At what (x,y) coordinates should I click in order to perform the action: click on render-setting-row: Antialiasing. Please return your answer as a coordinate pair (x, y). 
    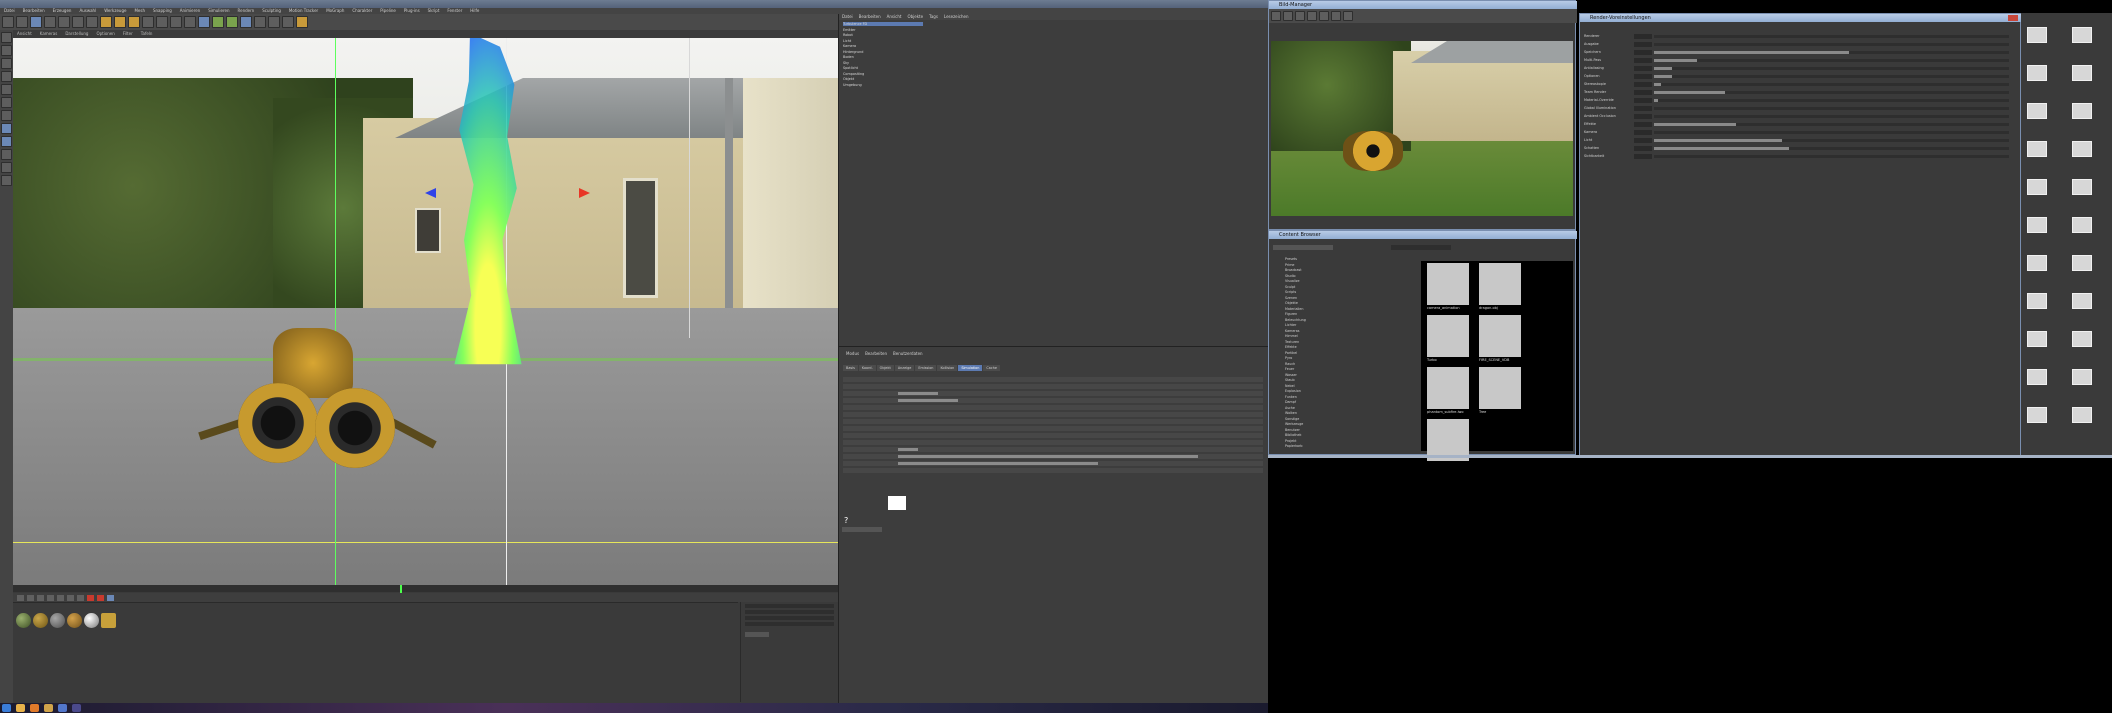
    Looking at the image, I should click on (1799, 68).